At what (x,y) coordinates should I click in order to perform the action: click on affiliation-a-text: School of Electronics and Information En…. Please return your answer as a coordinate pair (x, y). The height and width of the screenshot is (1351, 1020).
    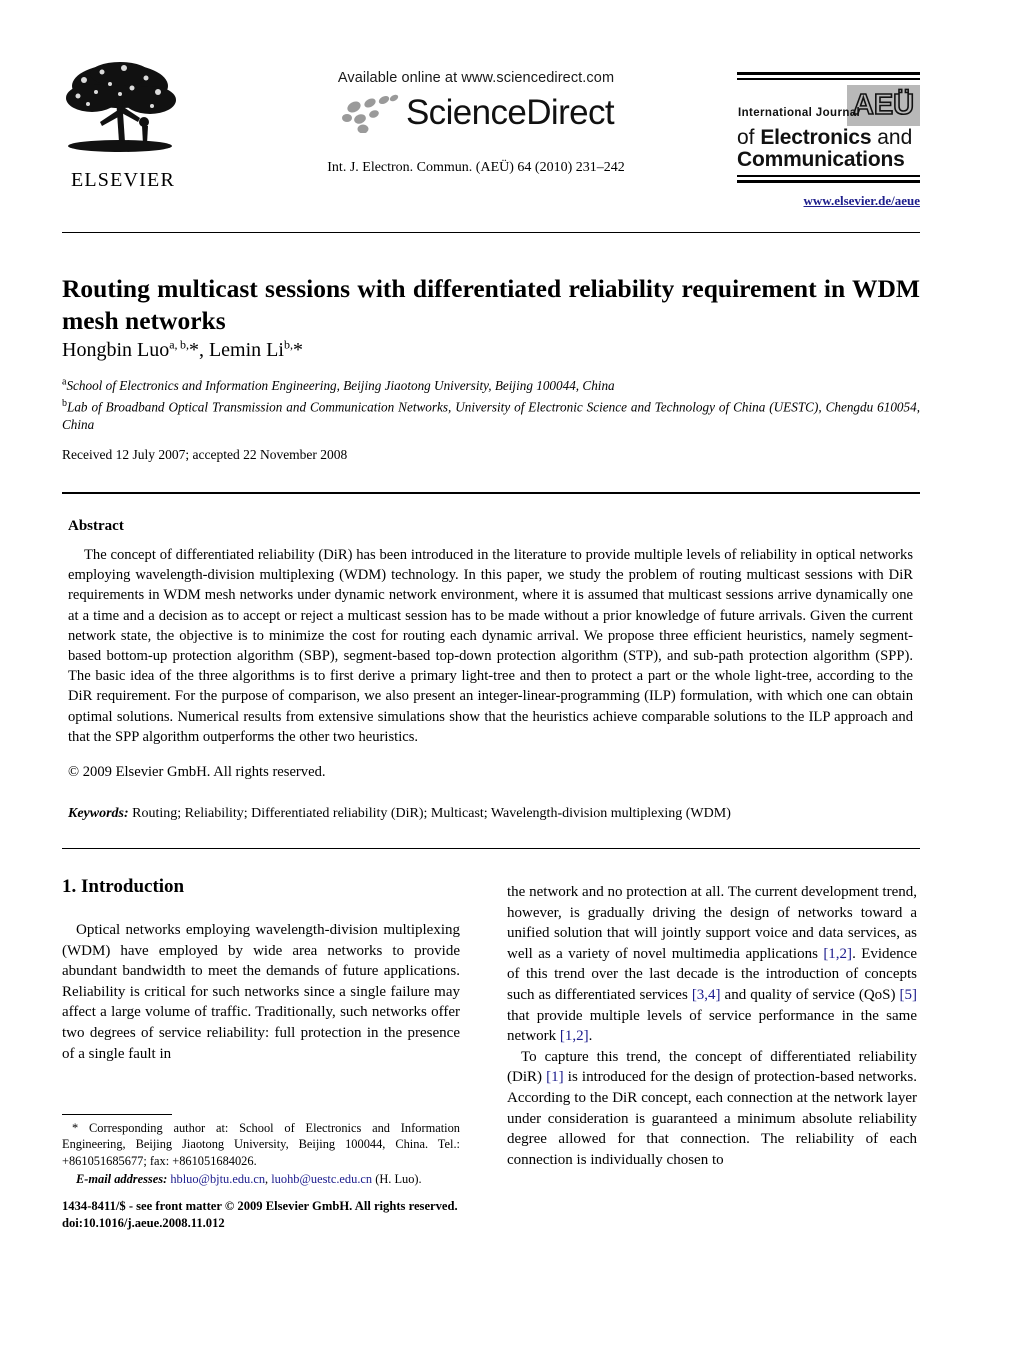
    Looking at the image, I should click on (340, 386).